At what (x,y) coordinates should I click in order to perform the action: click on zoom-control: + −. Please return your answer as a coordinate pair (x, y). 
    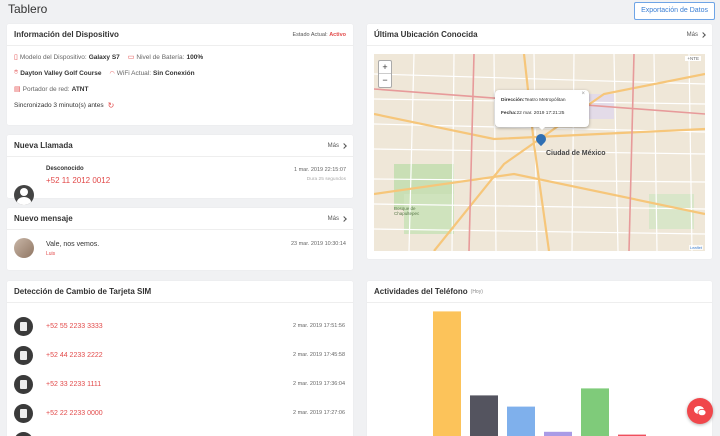
    Looking at the image, I should click on (385, 74).